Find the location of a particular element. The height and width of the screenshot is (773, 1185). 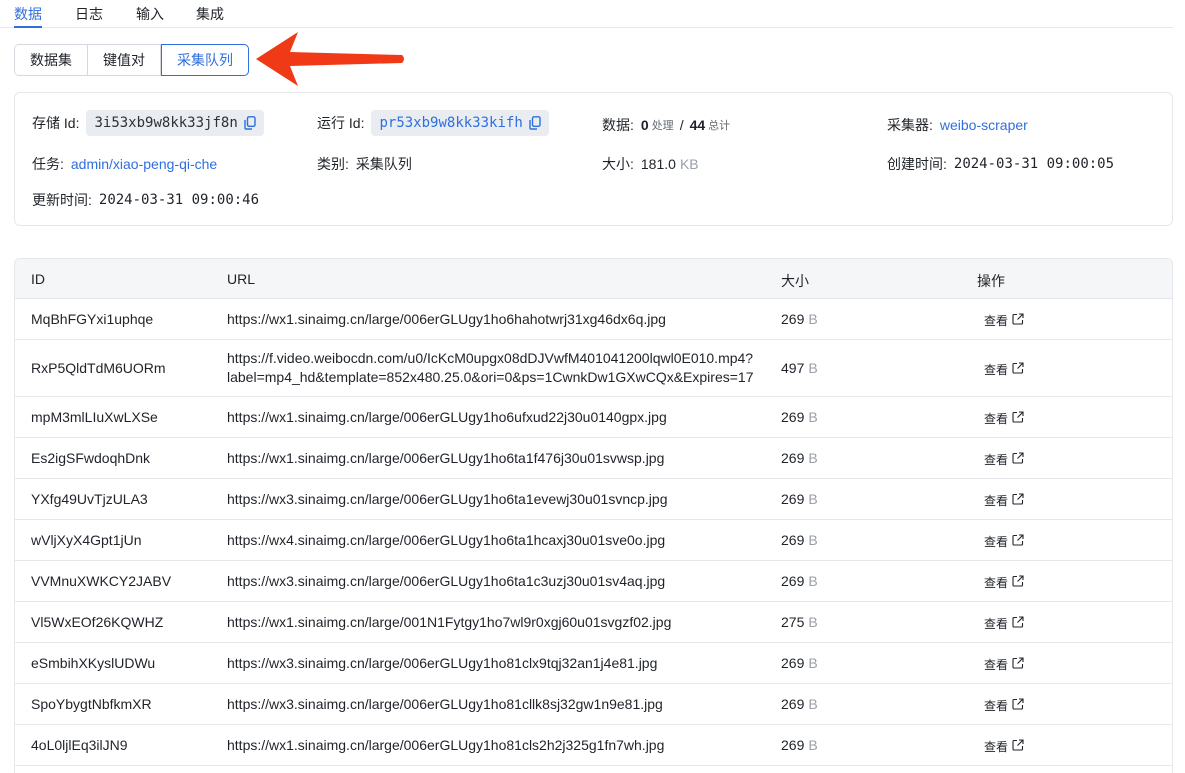

updated-field: 更新时间: 2024-03-31 09:00:46 is located at coordinates (145, 200).